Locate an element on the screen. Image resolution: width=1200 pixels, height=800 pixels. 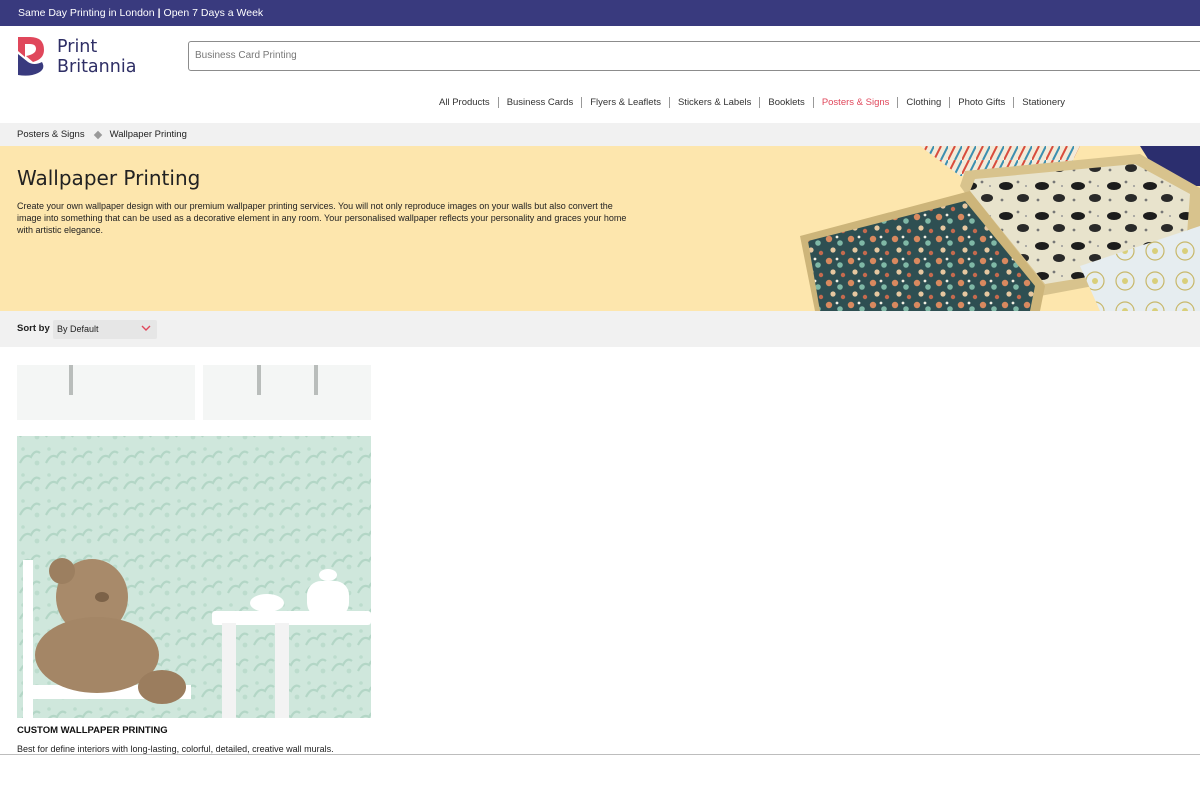
logo-wordmark: Print Britannia is located at coordinates (96, 57).